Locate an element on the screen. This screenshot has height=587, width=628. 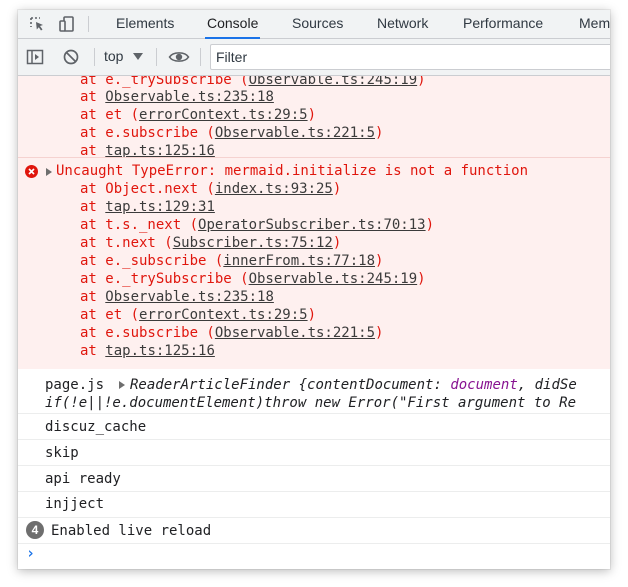
tab-performance: Performance is located at coordinates (503, 24).